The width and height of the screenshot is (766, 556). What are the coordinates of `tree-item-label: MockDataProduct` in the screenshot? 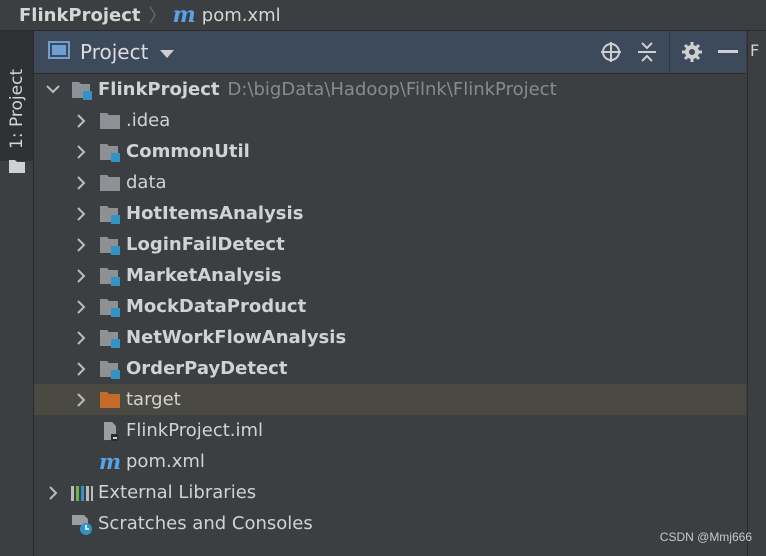 It's located at (216, 306).